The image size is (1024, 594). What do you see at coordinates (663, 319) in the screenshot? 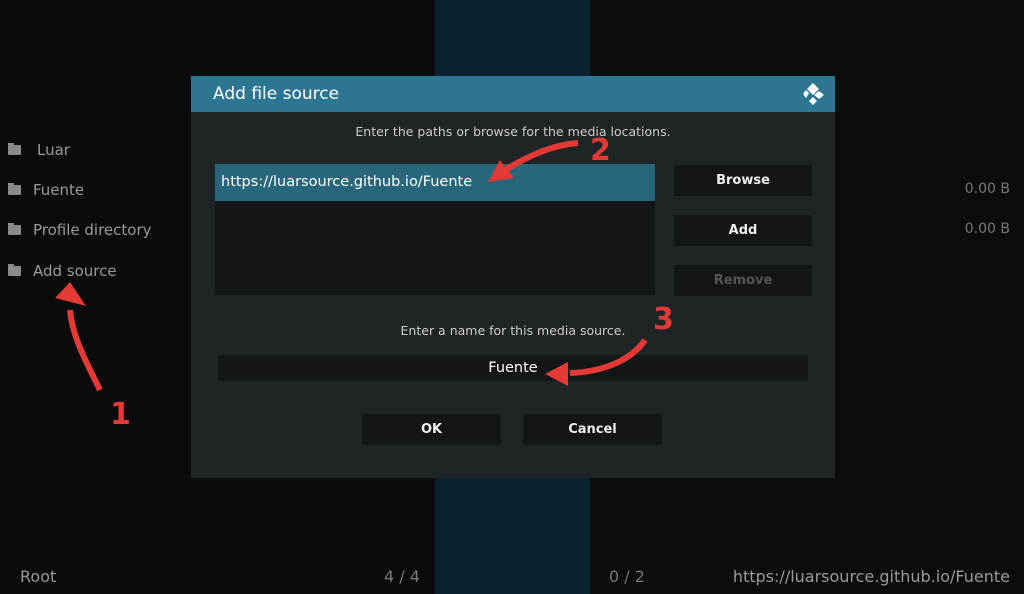
I see `annotation-3: 3` at bounding box center [663, 319].